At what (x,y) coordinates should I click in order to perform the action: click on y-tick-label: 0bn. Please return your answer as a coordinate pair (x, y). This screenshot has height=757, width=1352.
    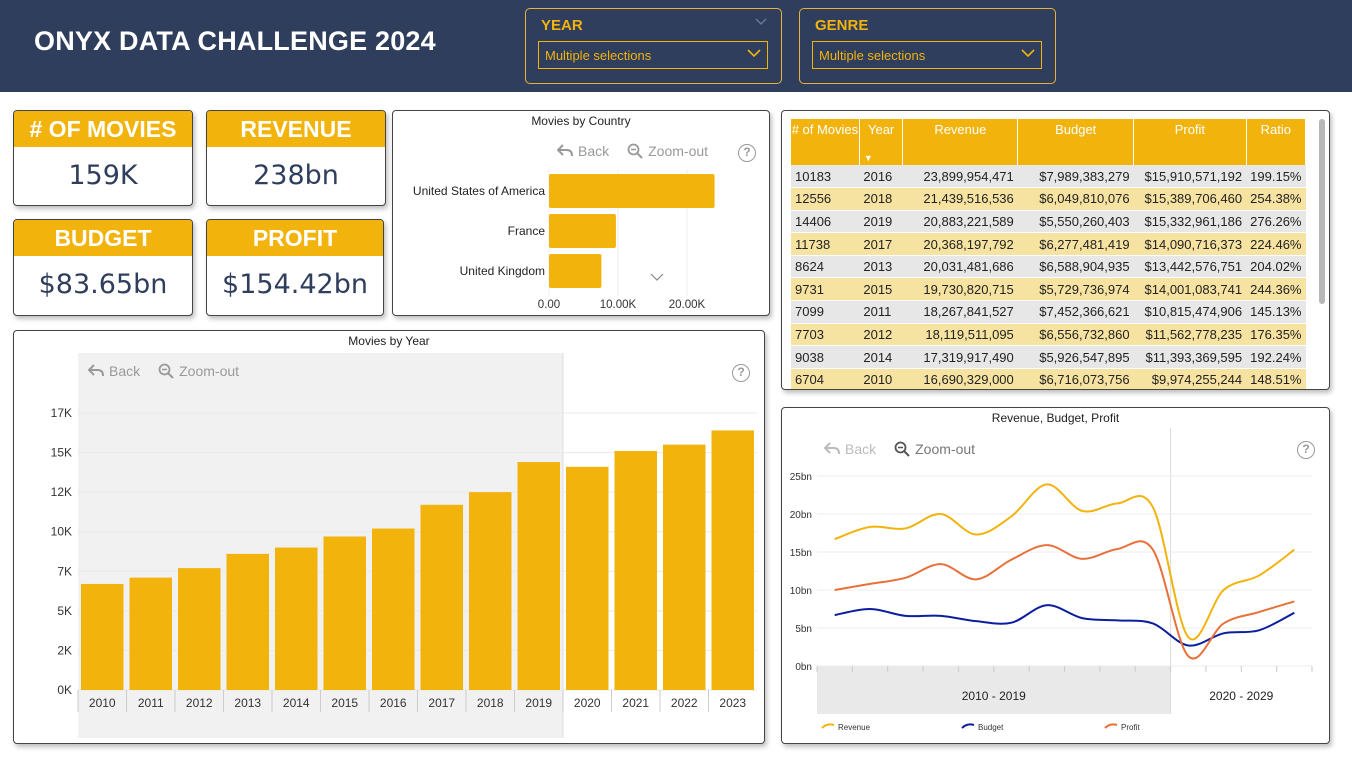
    Looking at the image, I should click on (803, 667).